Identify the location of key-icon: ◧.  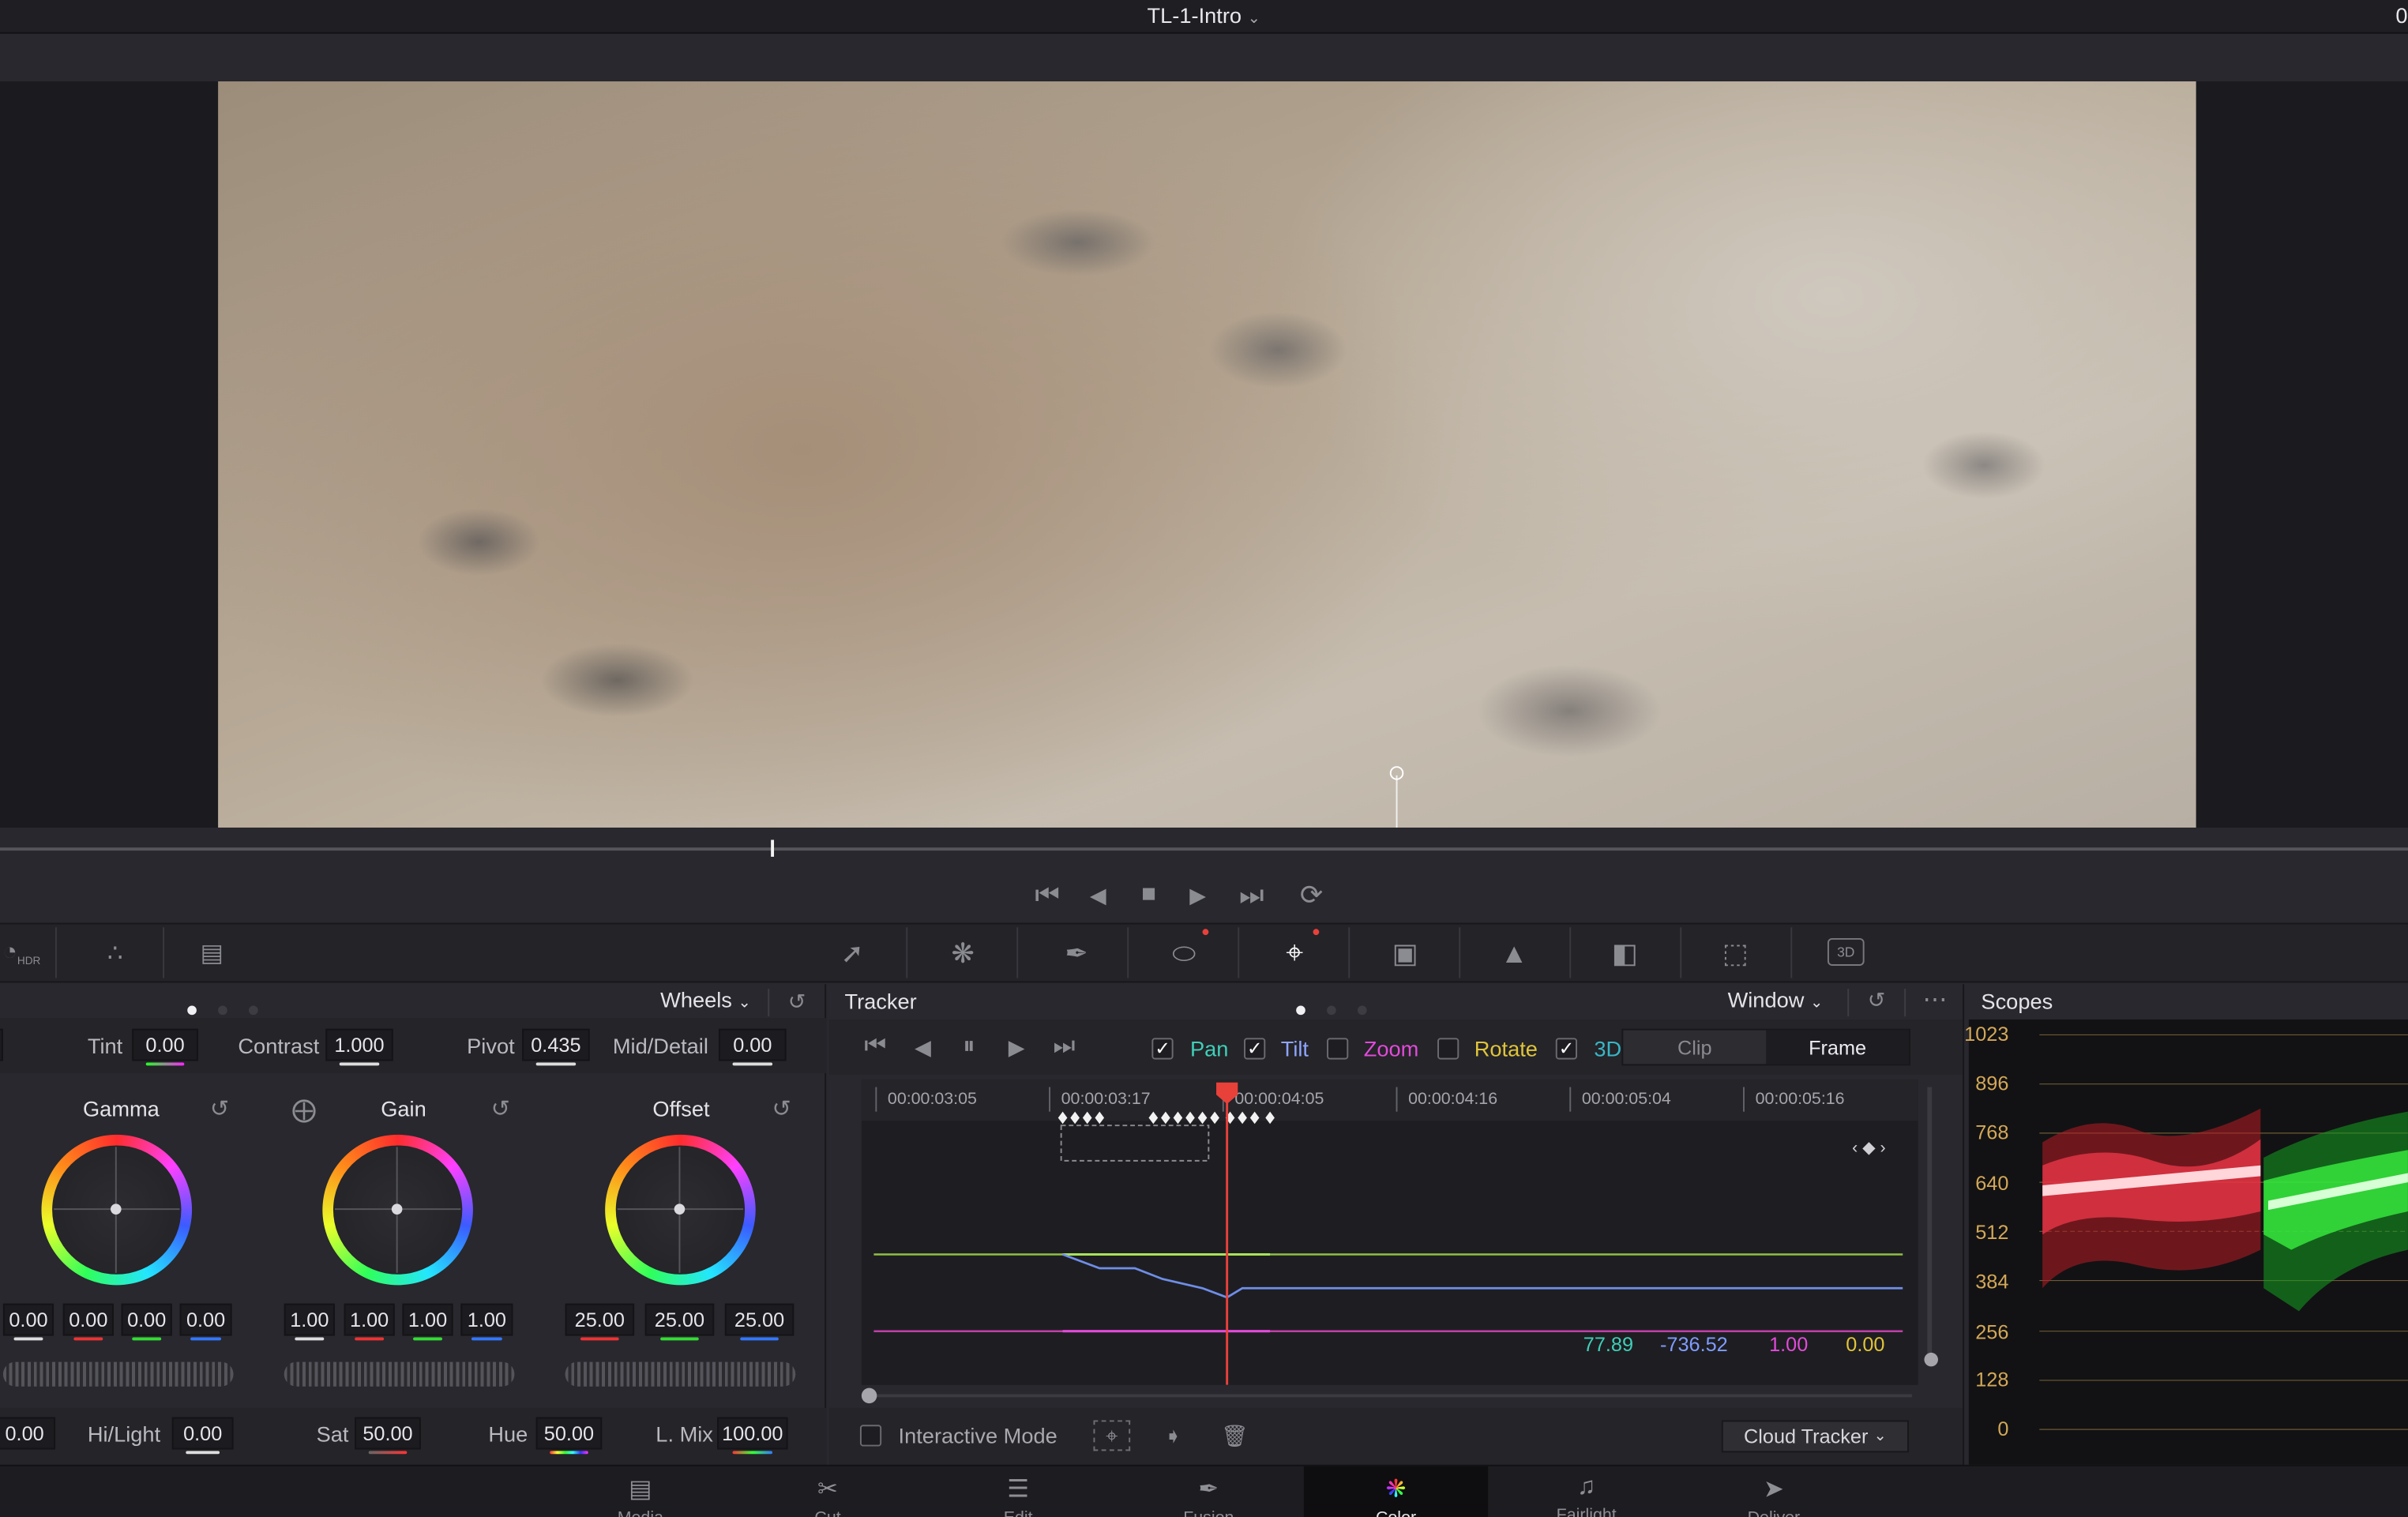
(1625, 953).